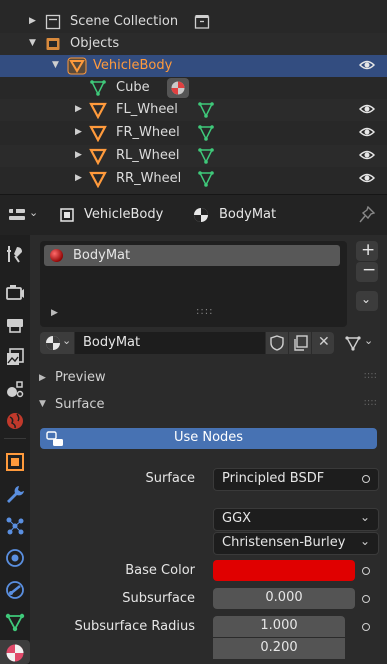 The height and width of the screenshot is (664, 387). What do you see at coordinates (192, 255) in the screenshot?
I see `material-slot-item: BodyMat` at bounding box center [192, 255].